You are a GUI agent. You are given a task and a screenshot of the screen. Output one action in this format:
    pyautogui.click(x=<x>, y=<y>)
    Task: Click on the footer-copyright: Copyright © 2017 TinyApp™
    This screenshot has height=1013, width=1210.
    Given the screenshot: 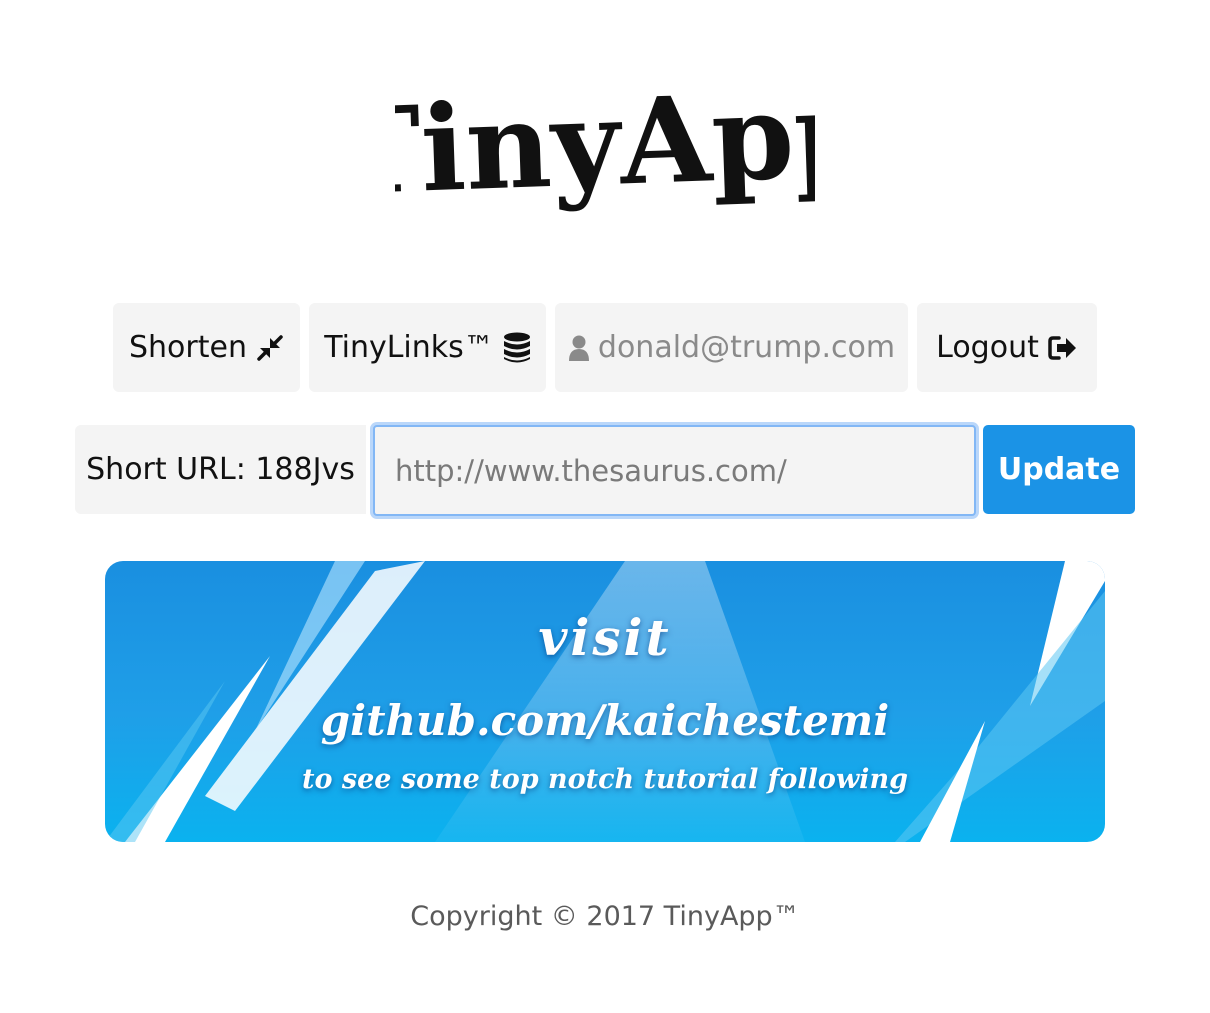 What is the action you would take?
    pyautogui.click(x=605, y=916)
    